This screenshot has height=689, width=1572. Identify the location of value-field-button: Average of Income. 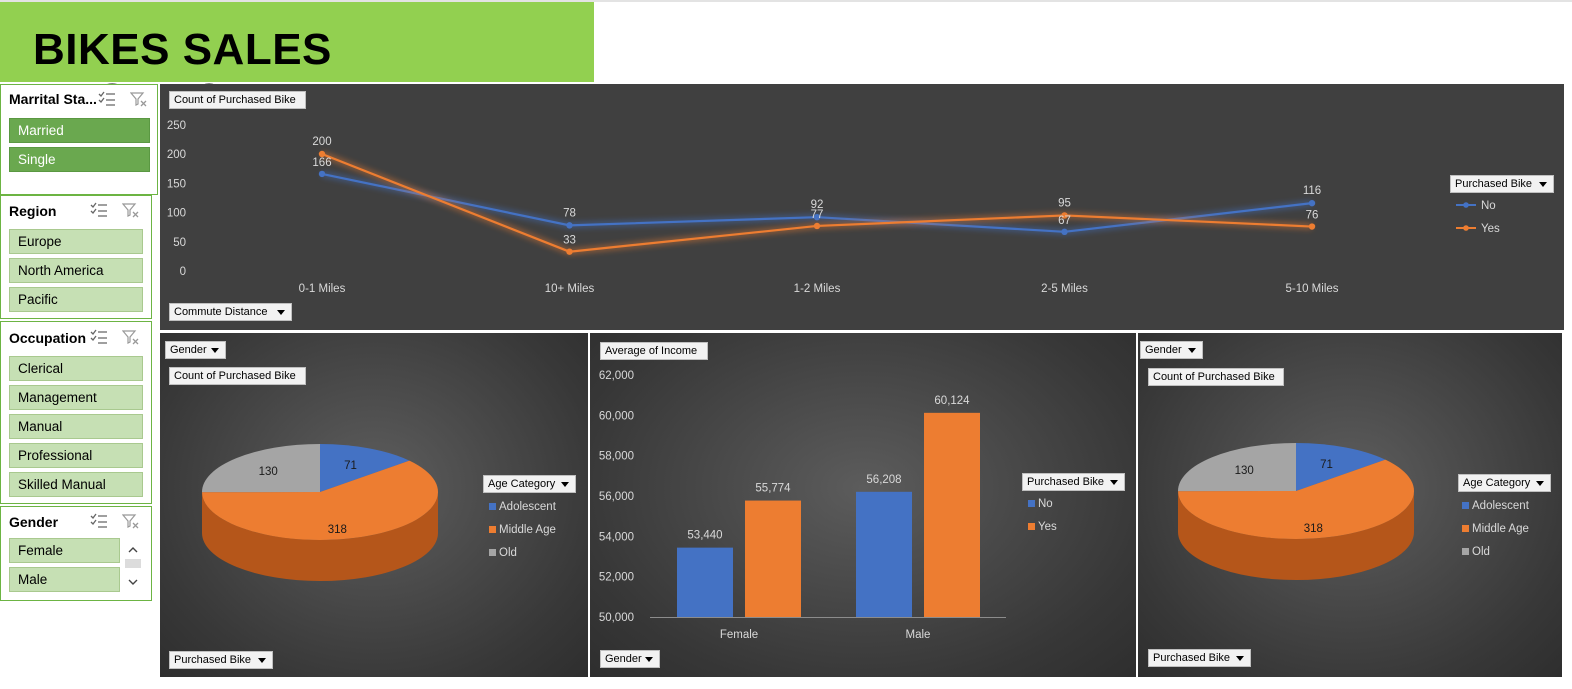
(654, 351).